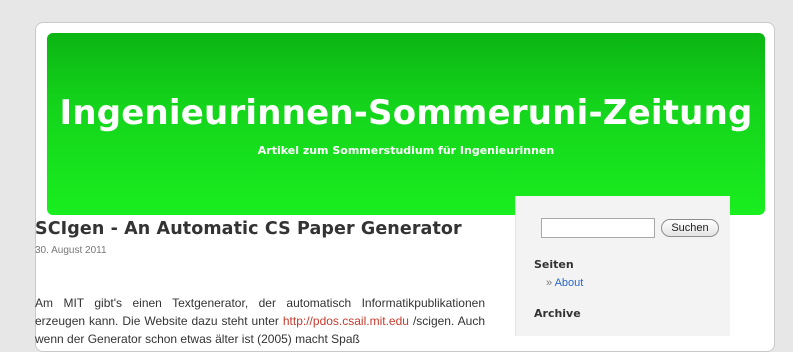 The width and height of the screenshot is (793, 352). What do you see at coordinates (598, 228) in the screenshot?
I see `search-input` at bounding box center [598, 228].